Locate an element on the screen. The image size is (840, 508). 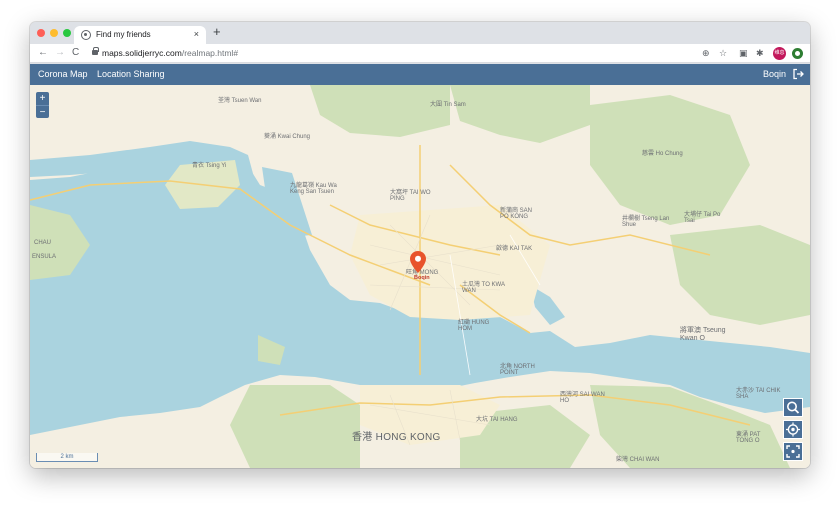
puzzle-icon: ✱ is located at coordinates (760, 53).